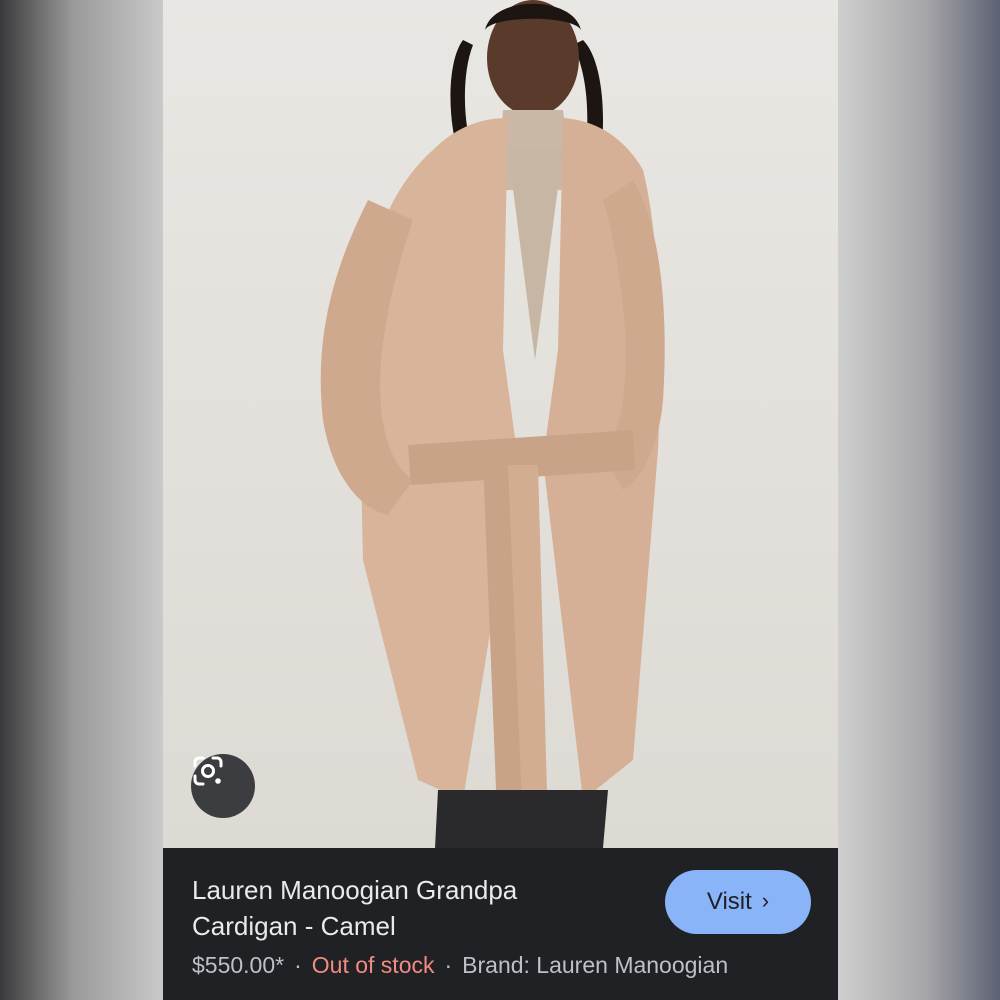 The image size is (1000, 1000). I want to click on google-lens-icon, so click(208, 771).